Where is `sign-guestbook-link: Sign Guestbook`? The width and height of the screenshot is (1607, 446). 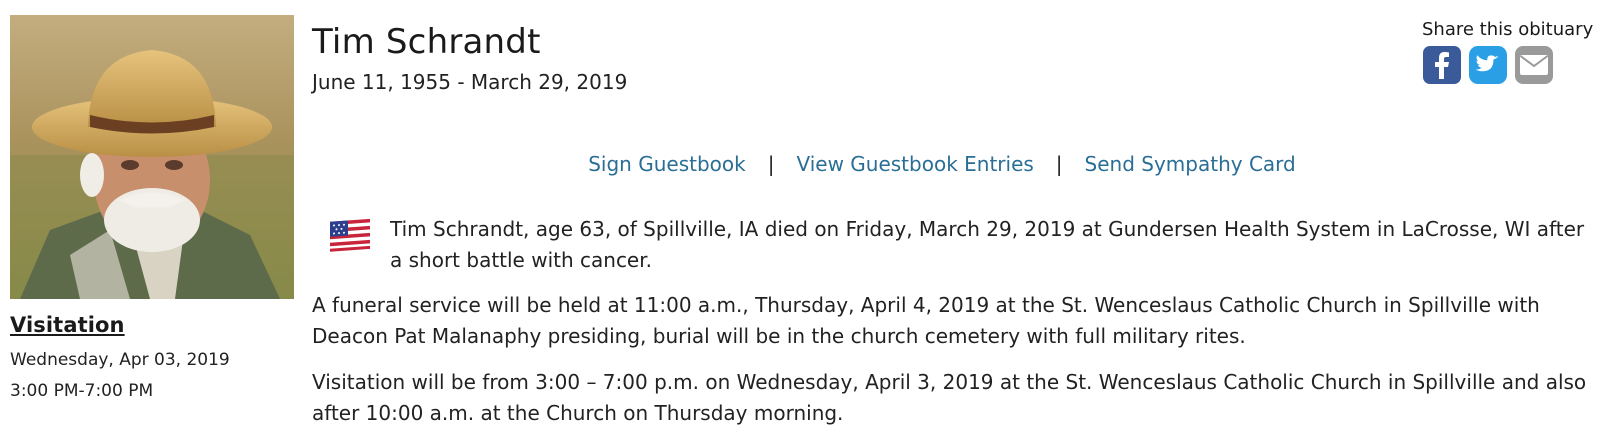 sign-guestbook-link: Sign Guestbook is located at coordinates (666, 164).